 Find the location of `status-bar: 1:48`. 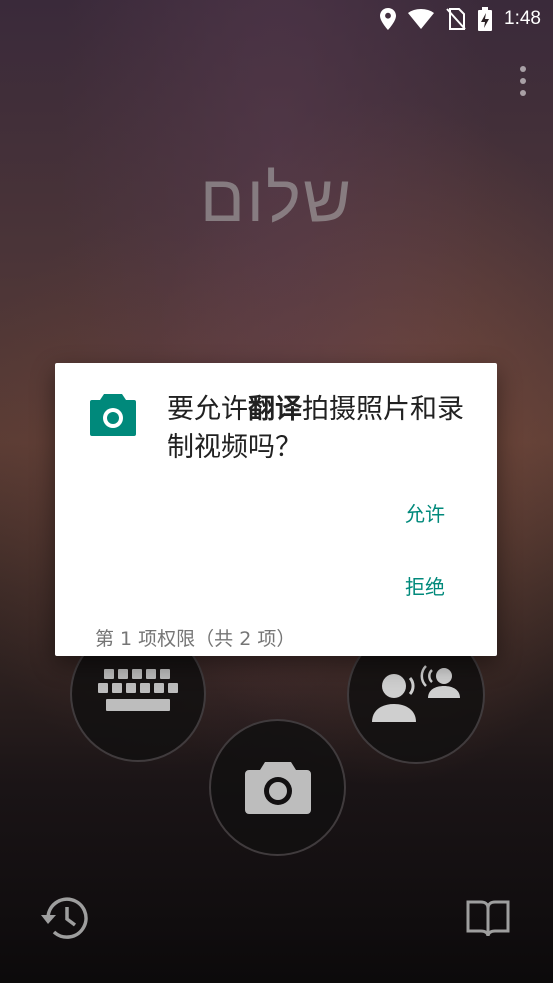

status-bar: 1:48 is located at coordinates (276, 19).